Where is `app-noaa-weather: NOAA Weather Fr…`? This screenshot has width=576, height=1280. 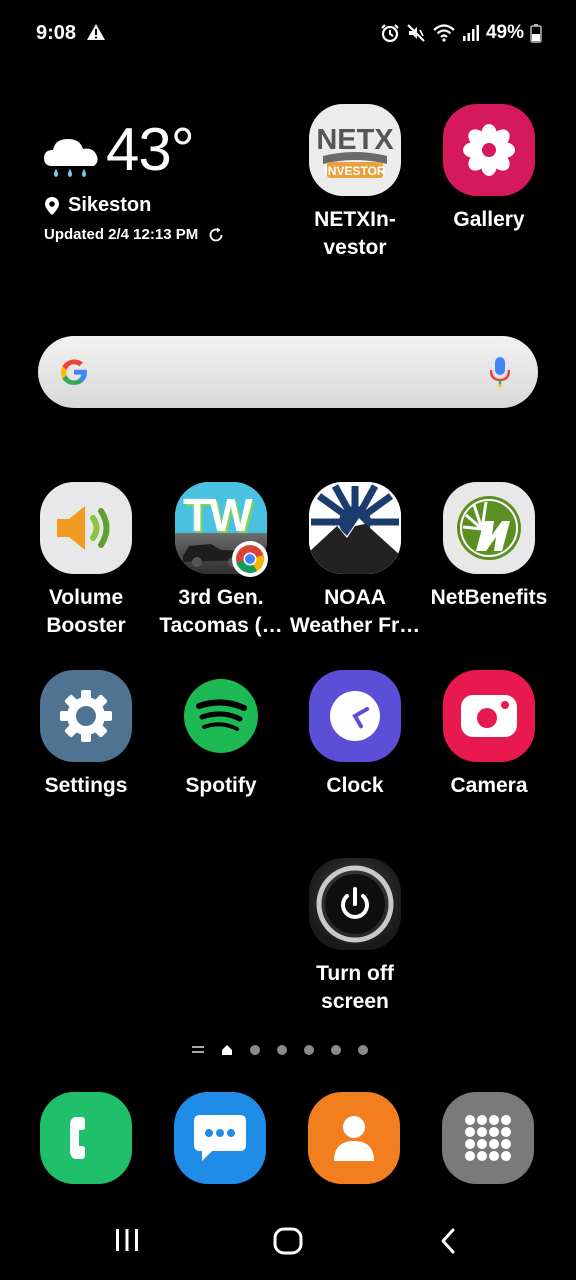 app-noaa-weather: NOAA Weather Fr… is located at coordinates (355, 561).